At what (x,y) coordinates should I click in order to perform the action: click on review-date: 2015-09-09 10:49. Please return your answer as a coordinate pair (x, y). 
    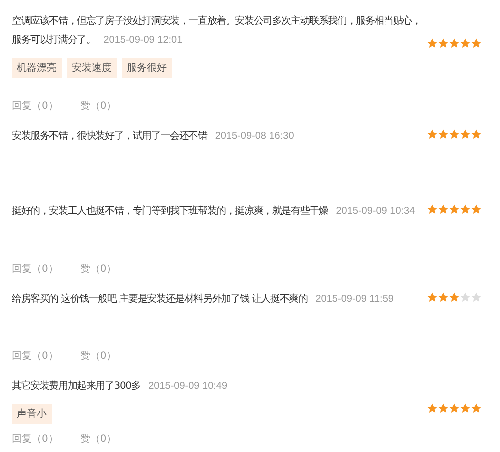
    Looking at the image, I should click on (188, 386).